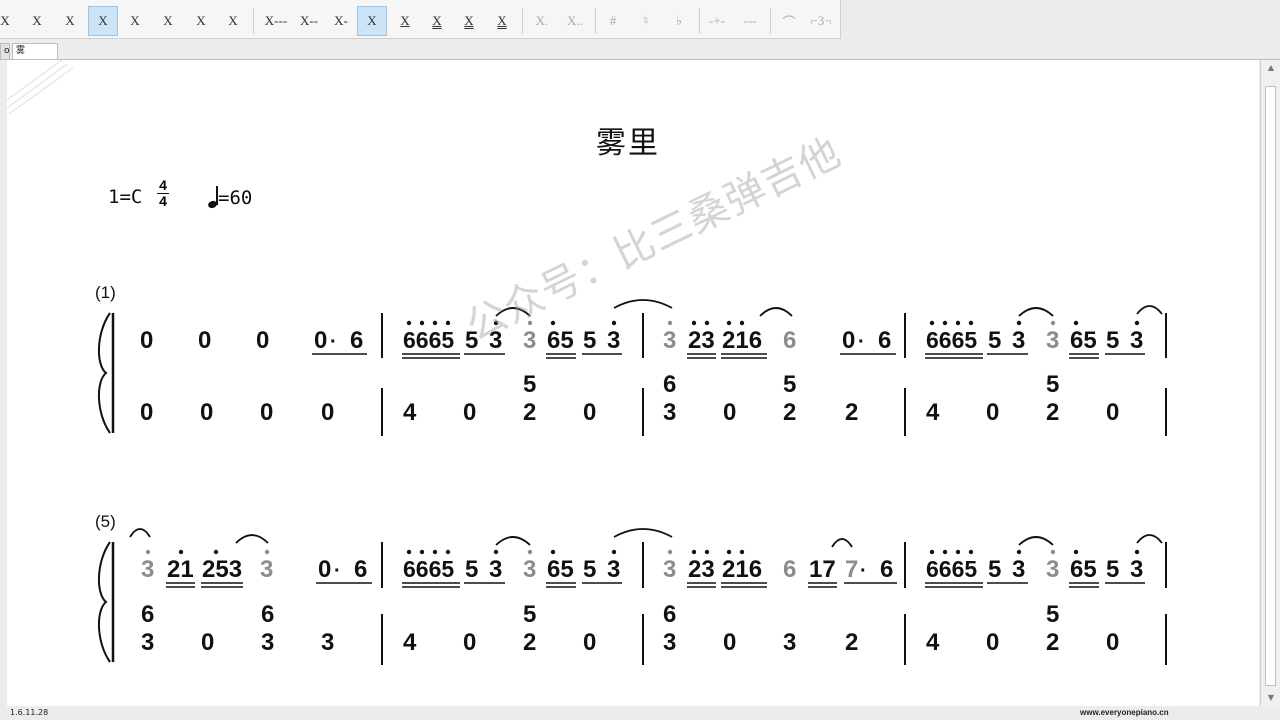  I want to click on scroll-thumb, so click(1270, 386).